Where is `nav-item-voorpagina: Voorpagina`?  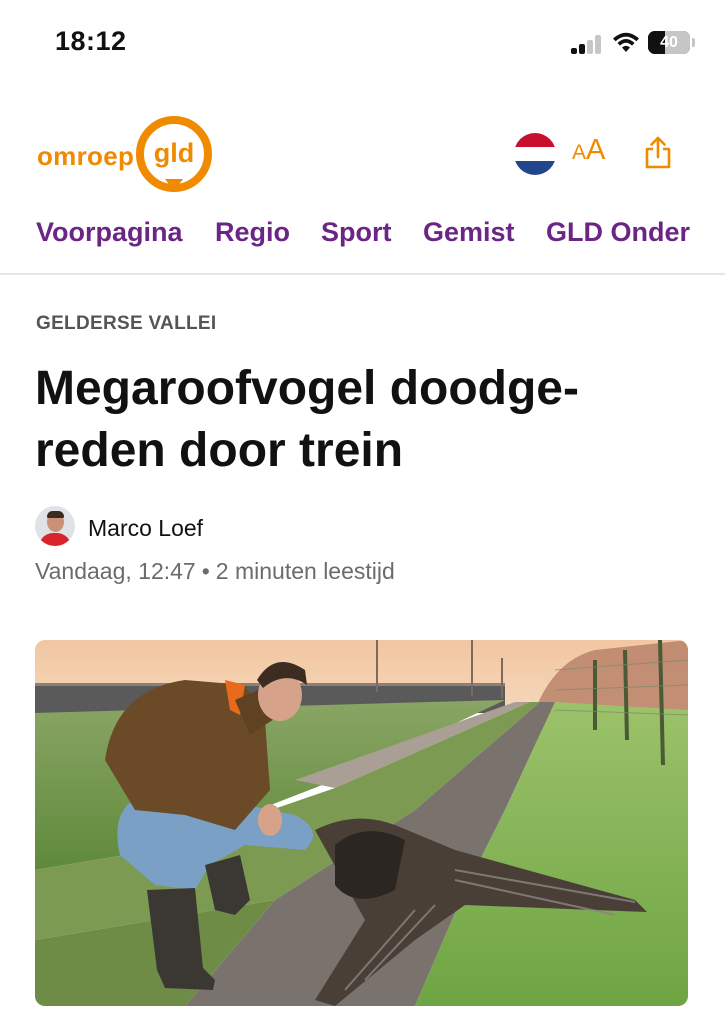
nav-item-voorpagina: Voorpagina is located at coordinates (109, 232).